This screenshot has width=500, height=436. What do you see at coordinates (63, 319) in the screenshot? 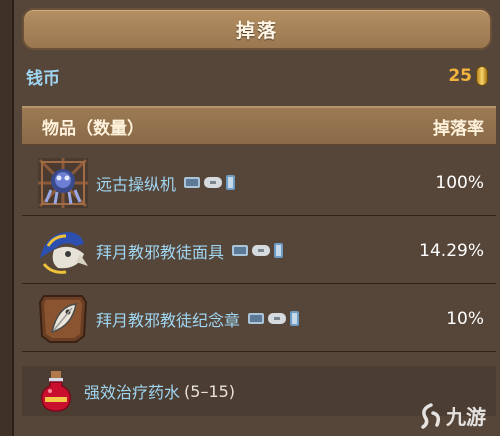
I see `cultist-trophy-icon` at bounding box center [63, 319].